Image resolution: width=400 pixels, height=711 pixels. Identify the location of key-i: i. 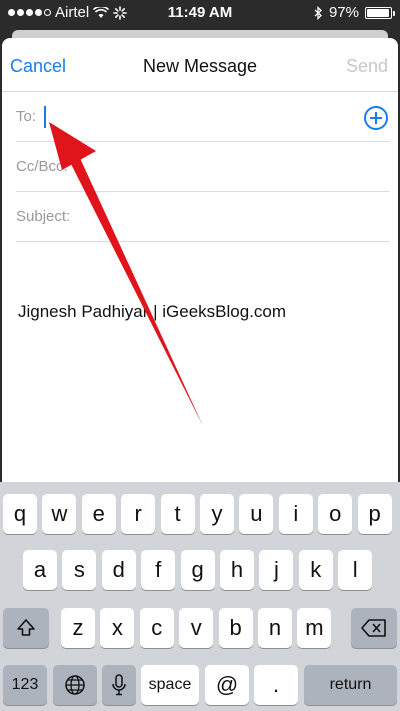
(295, 514).